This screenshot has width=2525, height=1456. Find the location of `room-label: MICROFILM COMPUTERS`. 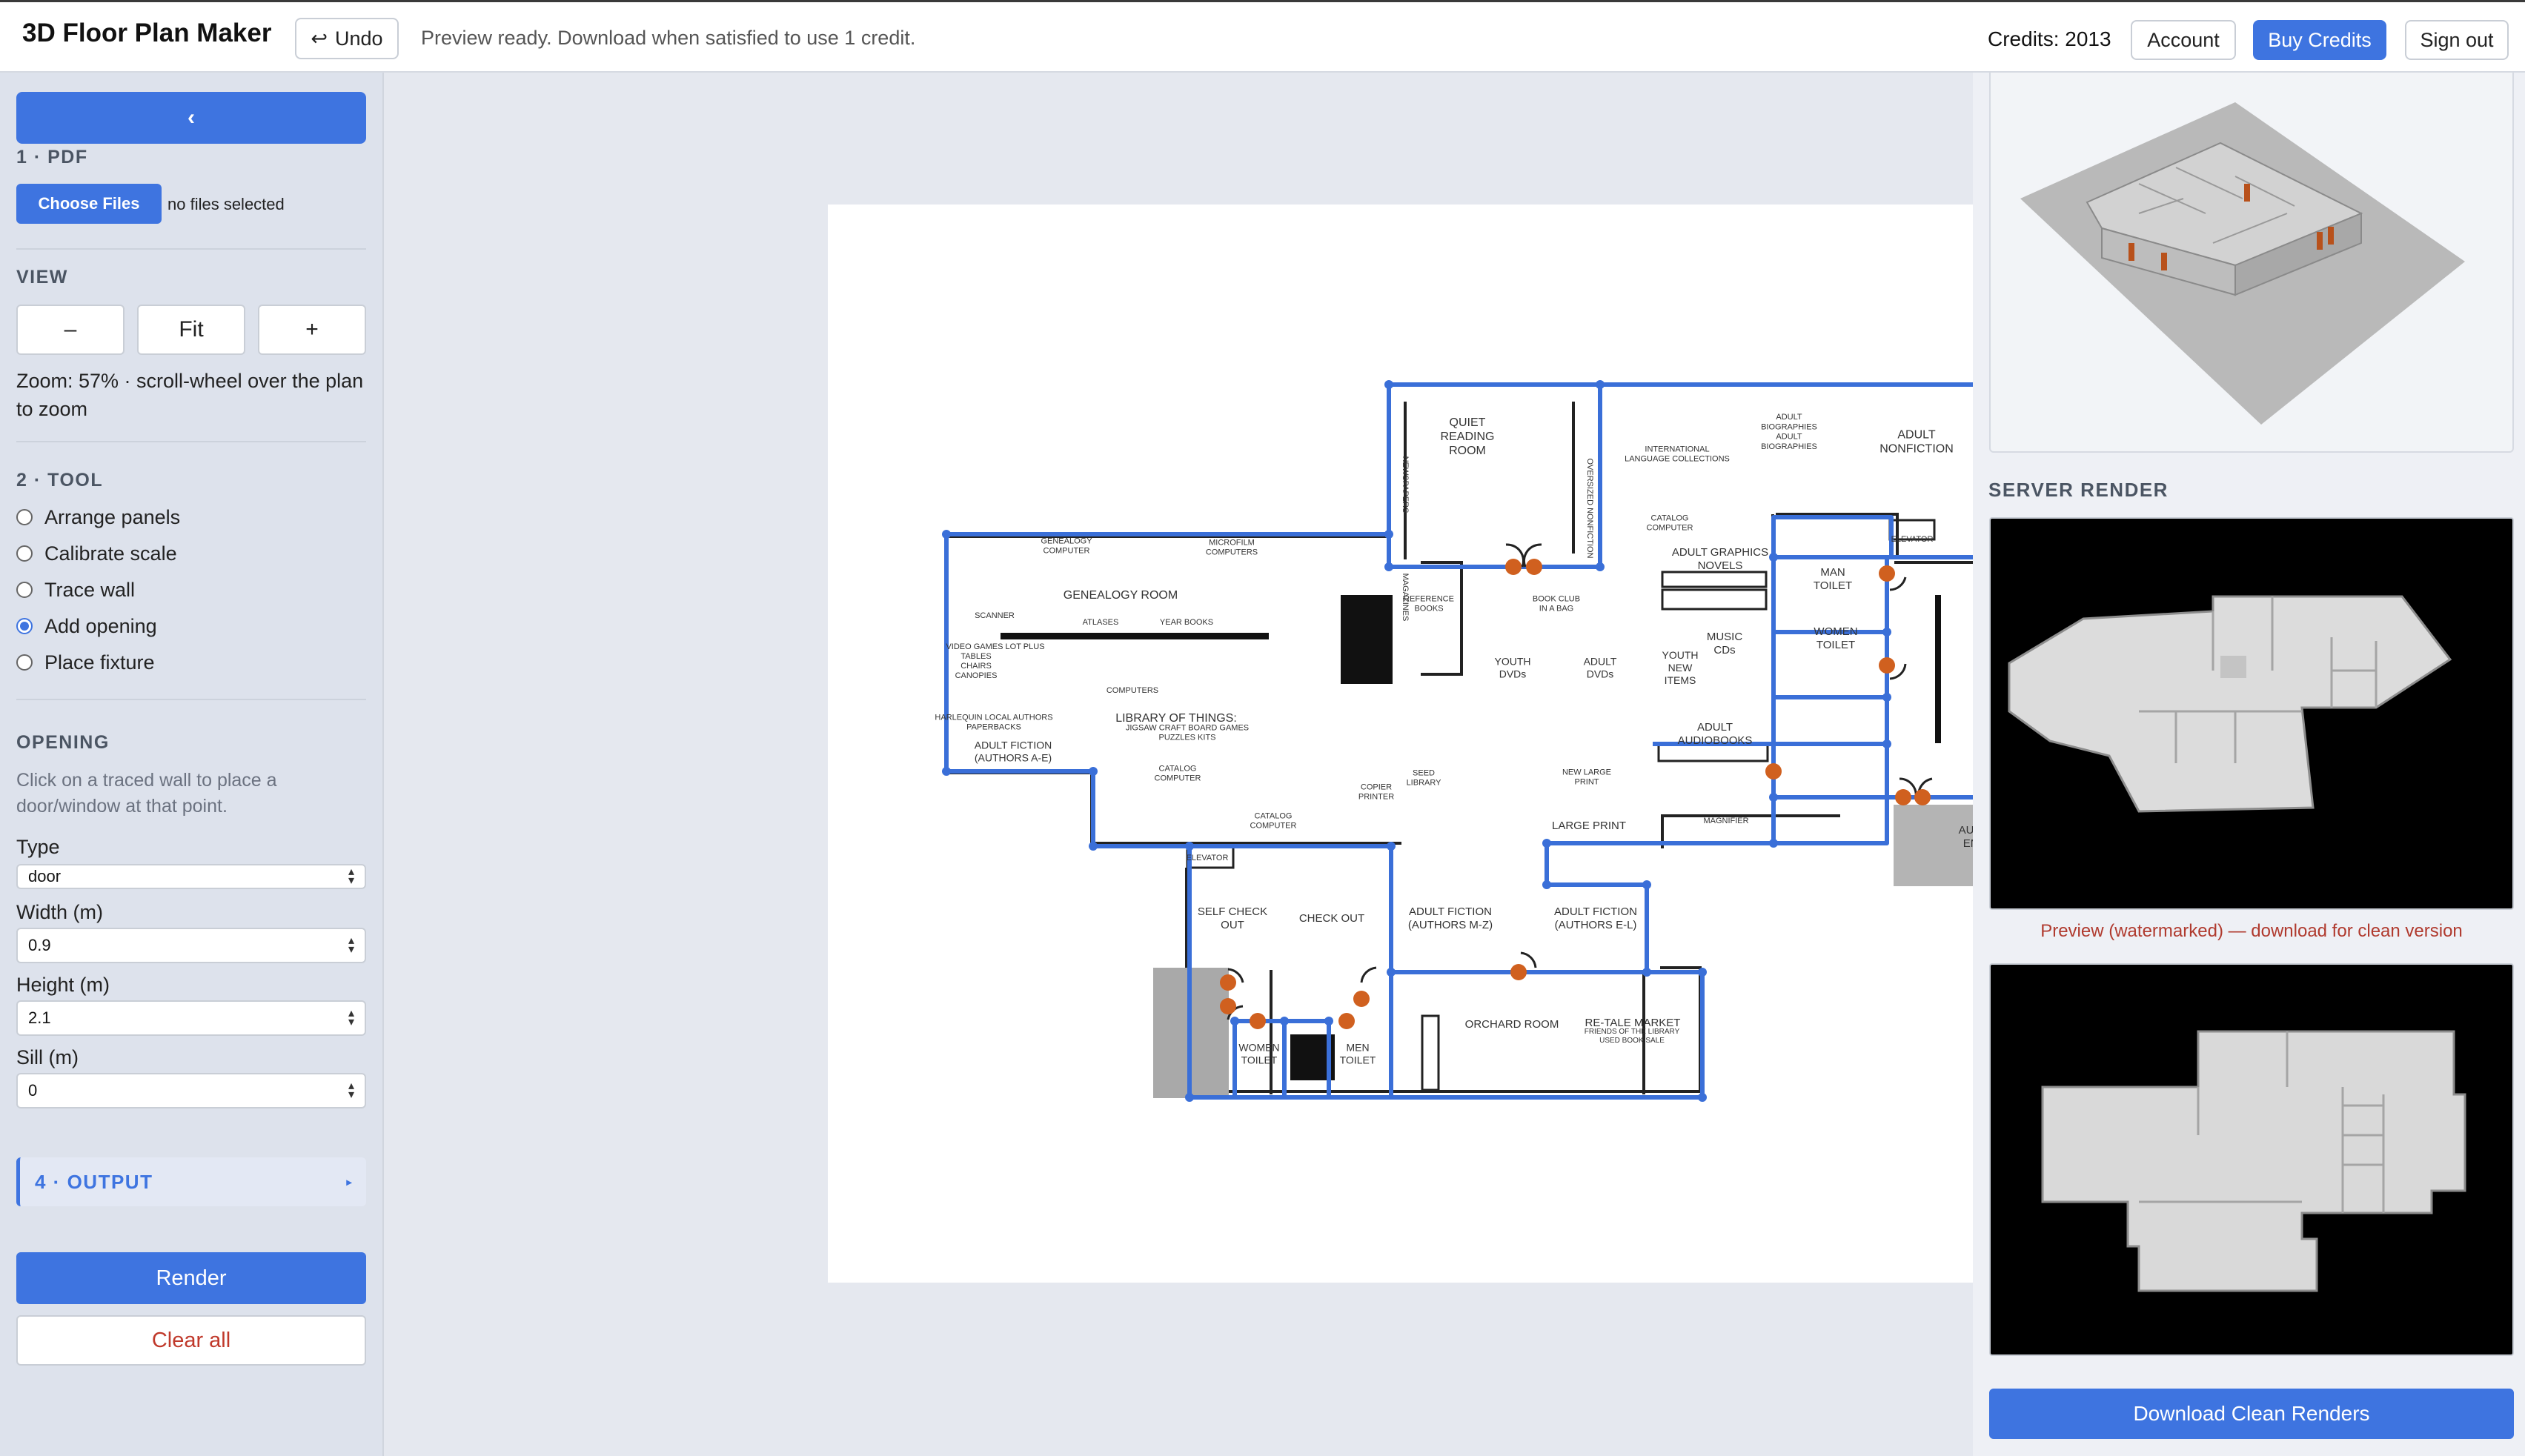

room-label: MICROFILM COMPUTERS is located at coordinates (1232, 547).